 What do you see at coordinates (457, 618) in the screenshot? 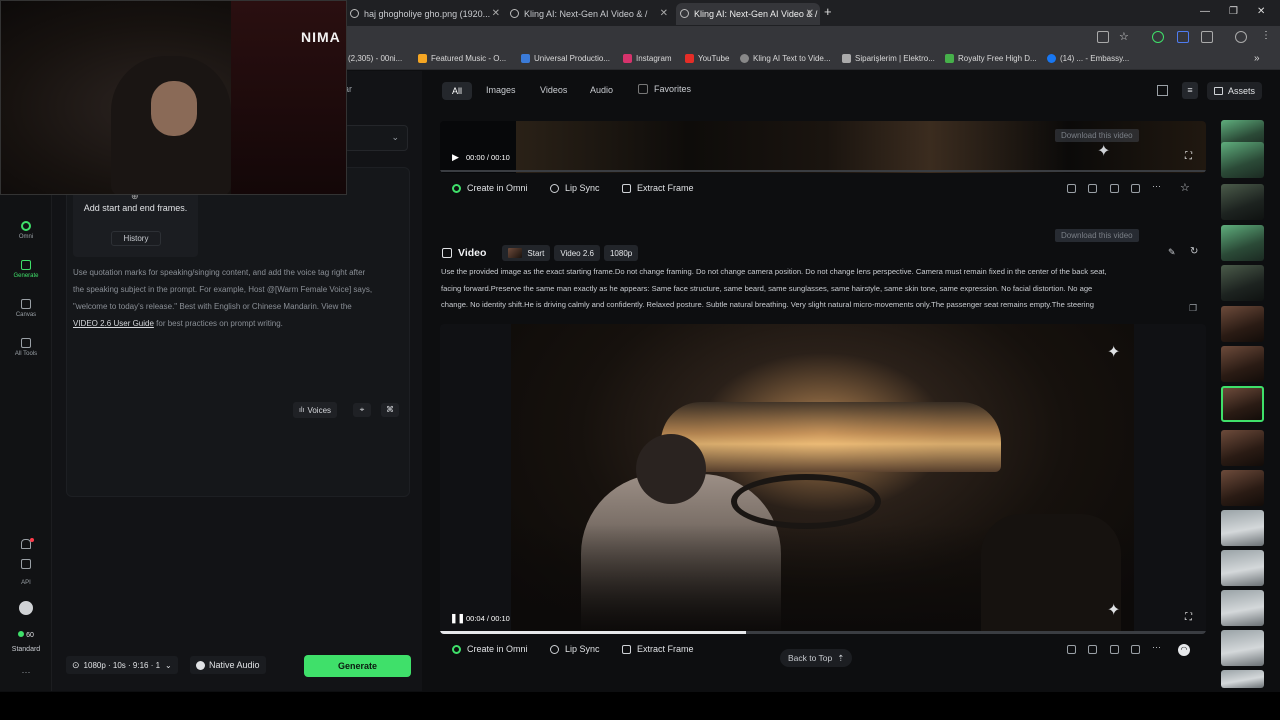
I see `pause-icon: ❚❚` at bounding box center [457, 618].